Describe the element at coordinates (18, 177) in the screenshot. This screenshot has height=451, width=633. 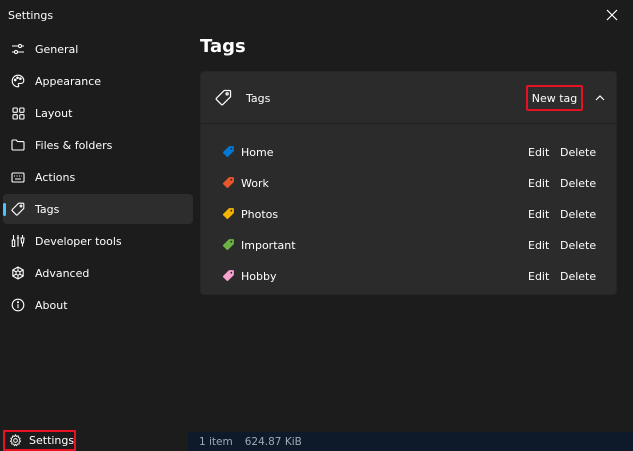
I see `keyboard-icon` at that location.